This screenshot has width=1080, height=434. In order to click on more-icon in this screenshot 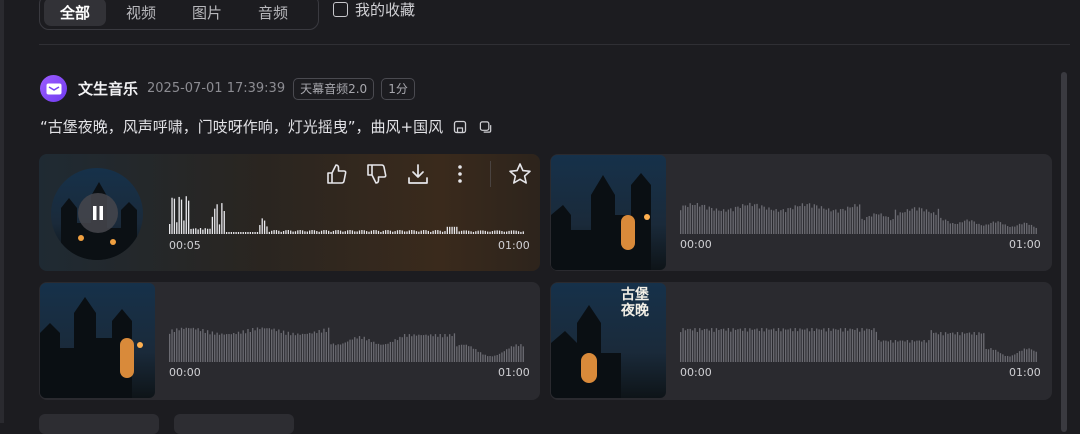, I will do `click(460, 174)`.